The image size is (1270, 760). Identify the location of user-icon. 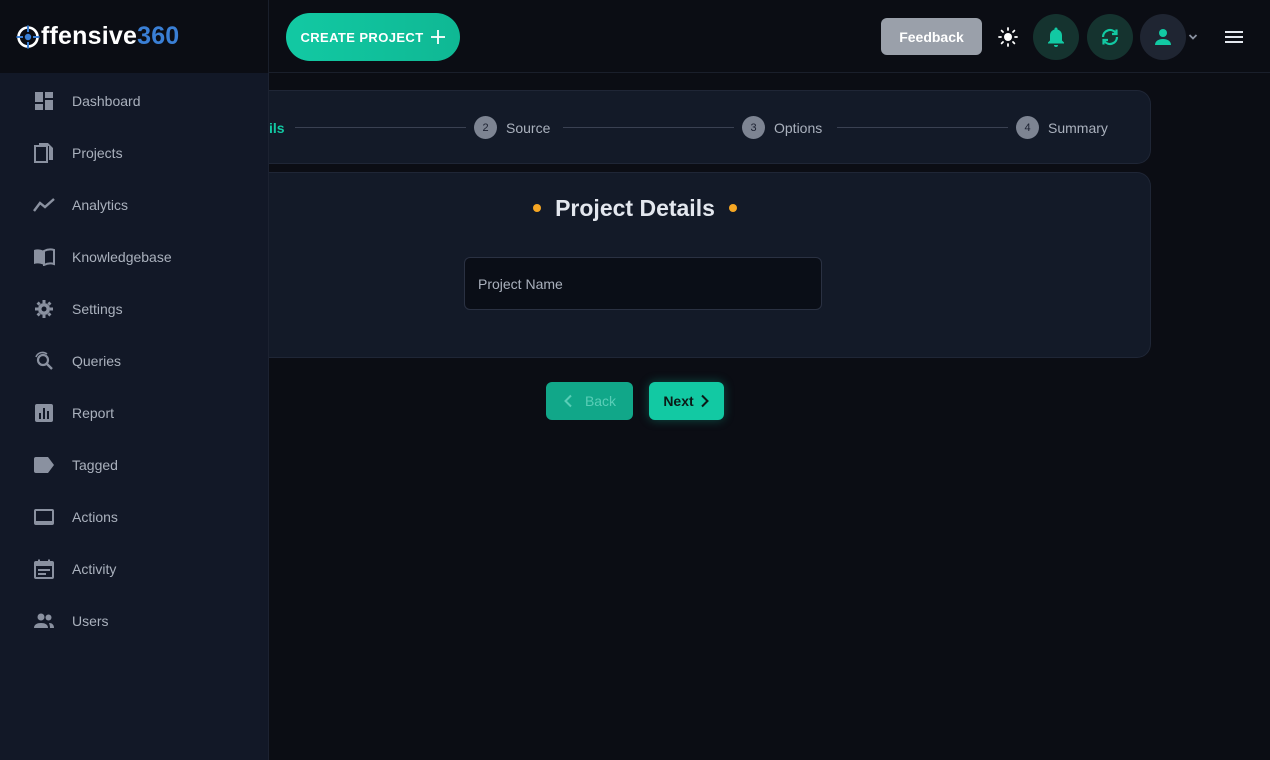
(1163, 37).